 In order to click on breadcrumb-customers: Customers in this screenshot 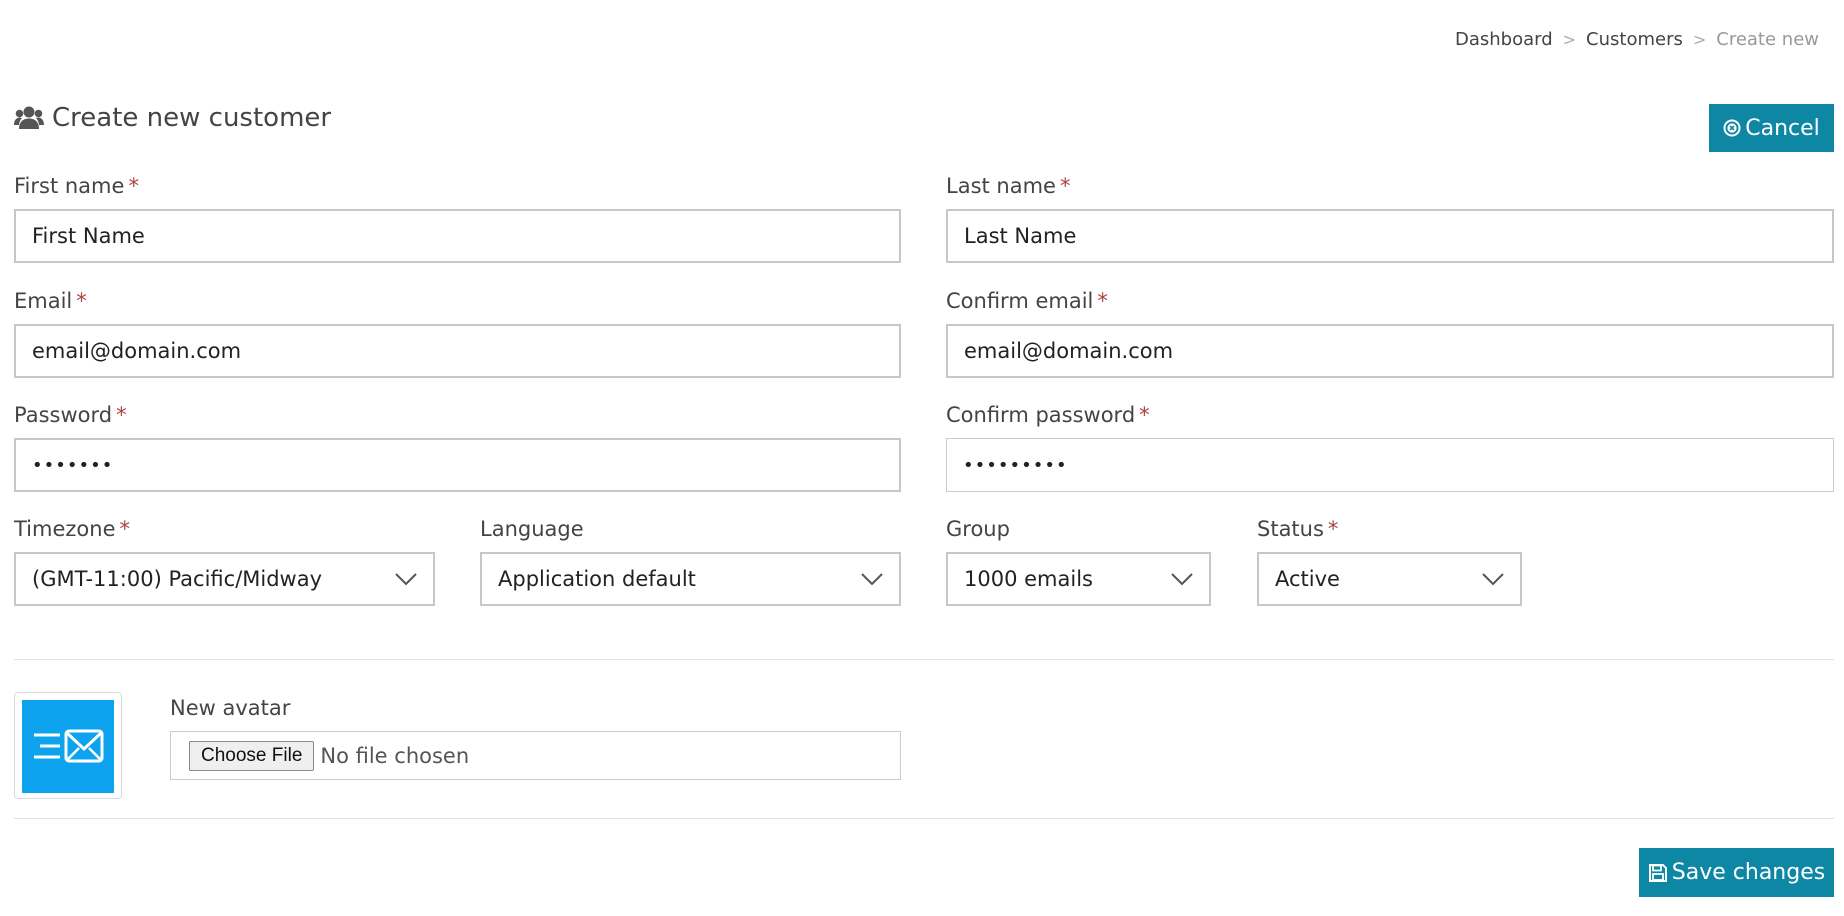, I will do `click(1634, 39)`.